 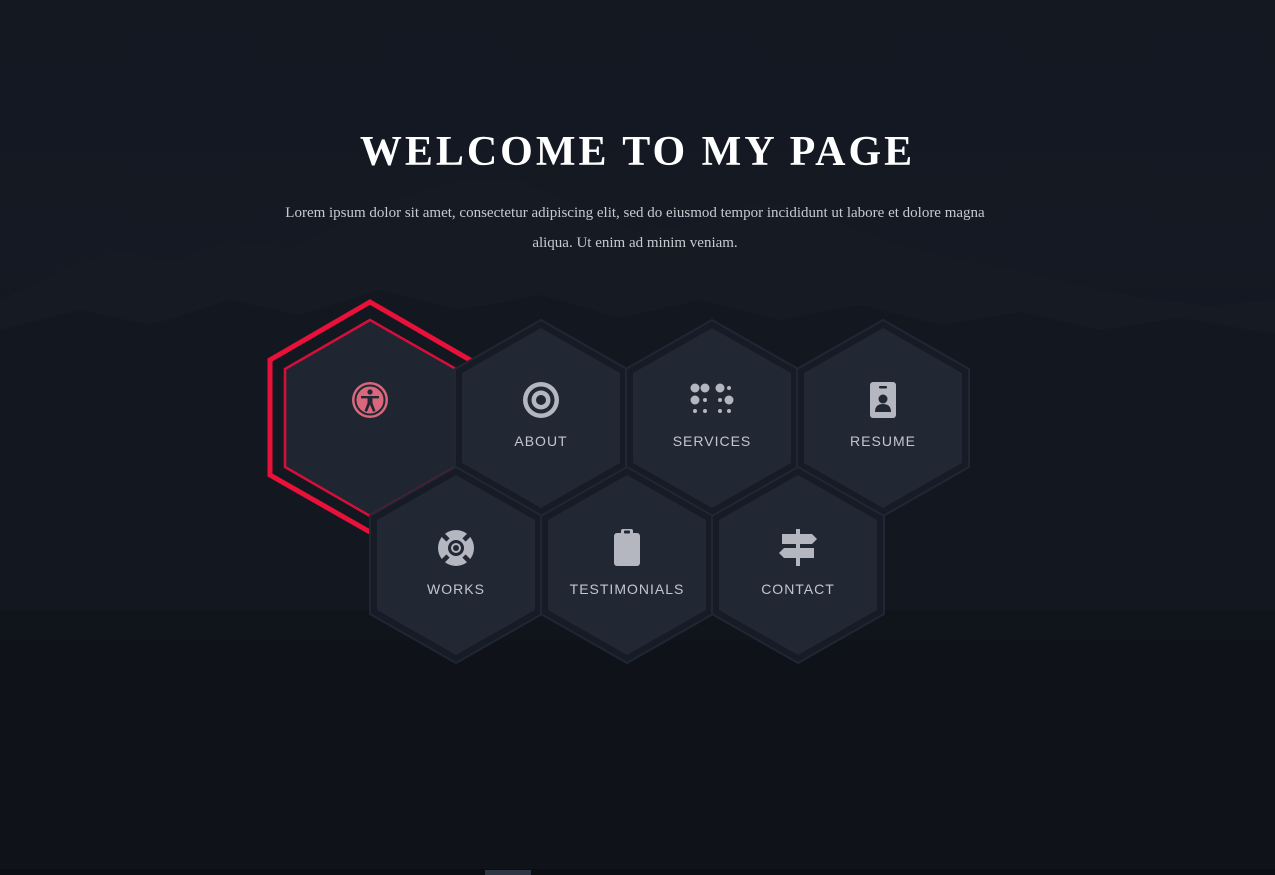 What do you see at coordinates (370, 400) in the screenshot?
I see `accessibility-icon` at bounding box center [370, 400].